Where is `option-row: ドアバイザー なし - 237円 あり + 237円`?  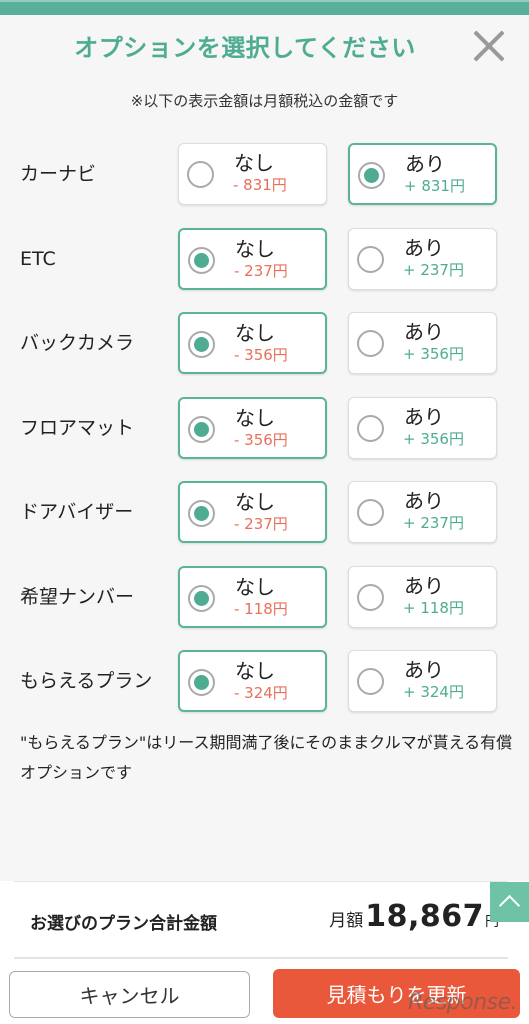 option-row: ドアバイザー なし - 237円 あり + 237円 is located at coordinates (264, 512).